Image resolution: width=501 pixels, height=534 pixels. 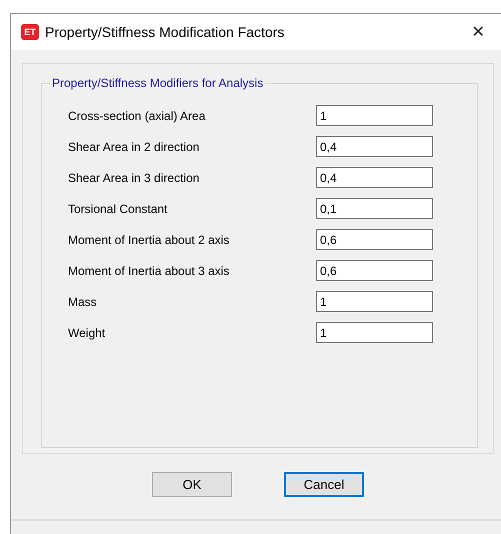 I want to click on field-label: Shear Area in 2 direction, so click(x=134, y=147).